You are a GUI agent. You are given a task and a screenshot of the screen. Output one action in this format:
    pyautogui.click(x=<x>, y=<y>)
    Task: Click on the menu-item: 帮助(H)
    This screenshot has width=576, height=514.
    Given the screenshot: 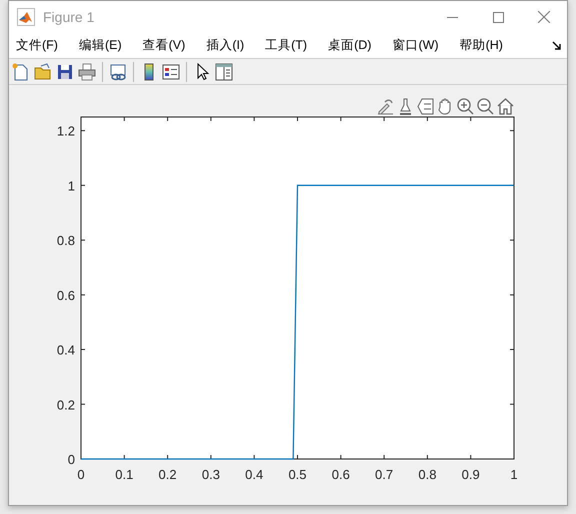 What is the action you would take?
    pyautogui.click(x=485, y=45)
    